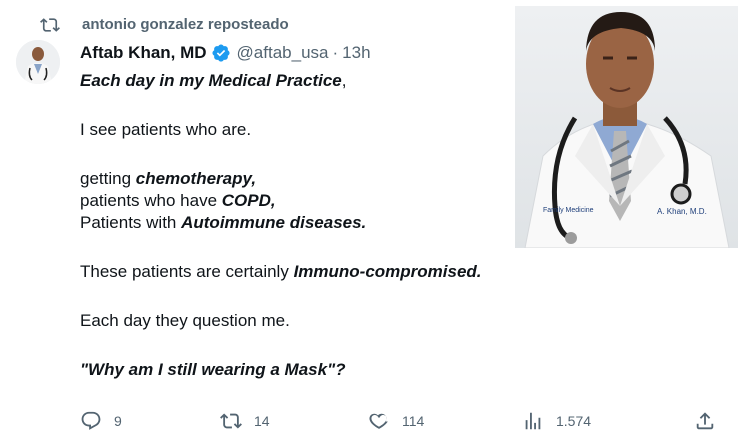 Image resolution: width=742 pixels, height=448 pixels. What do you see at coordinates (262, 421) in the screenshot?
I see `retweet-count: 14` at bounding box center [262, 421].